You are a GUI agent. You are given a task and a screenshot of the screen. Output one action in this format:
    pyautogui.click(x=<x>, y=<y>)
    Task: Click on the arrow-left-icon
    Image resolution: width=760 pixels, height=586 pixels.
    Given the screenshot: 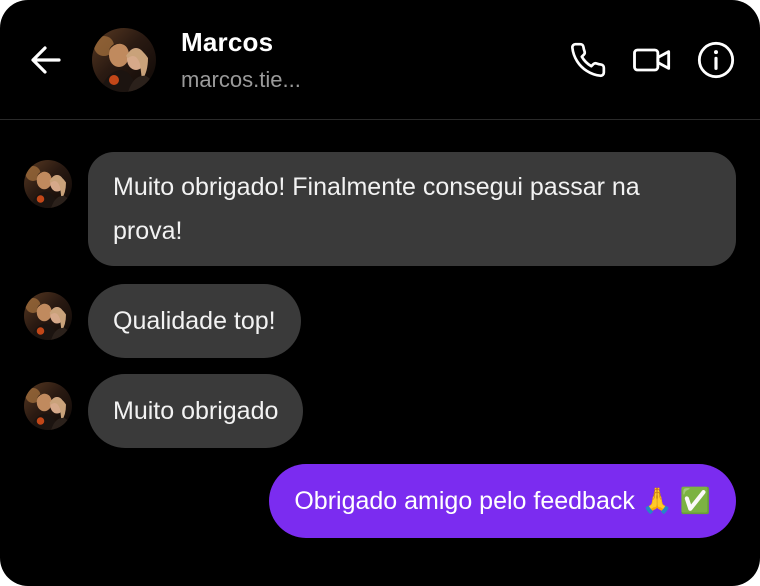 What is the action you would take?
    pyautogui.click(x=46, y=60)
    